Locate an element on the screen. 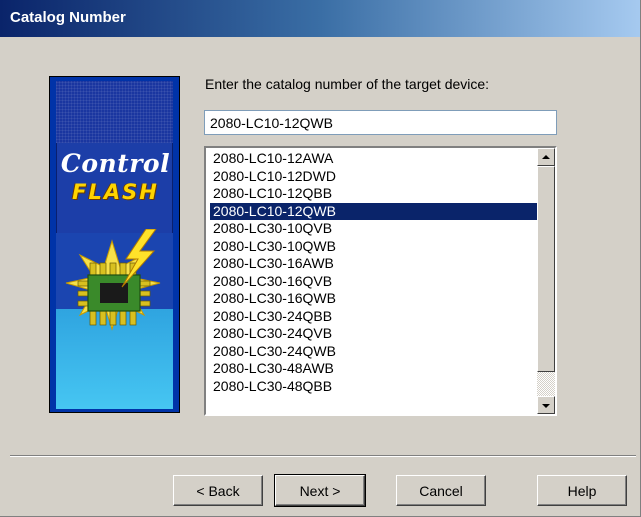  list-item: 2080-LC30-10QWB is located at coordinates (373, 247).